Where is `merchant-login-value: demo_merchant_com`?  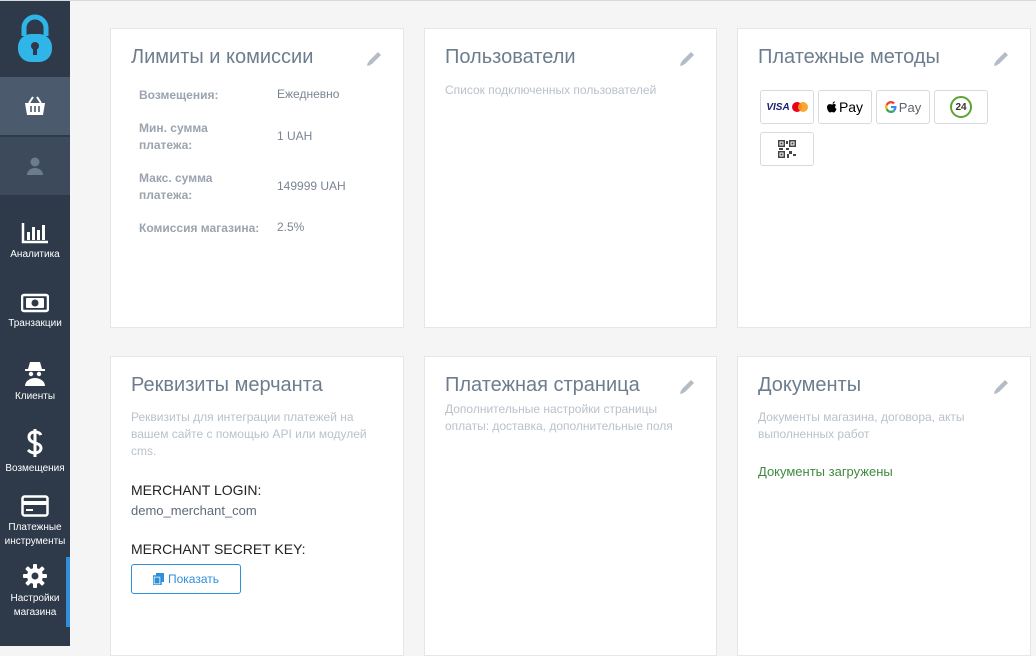
merchant-login-value: demo_merchant_com is located at coordinates (194, 510).